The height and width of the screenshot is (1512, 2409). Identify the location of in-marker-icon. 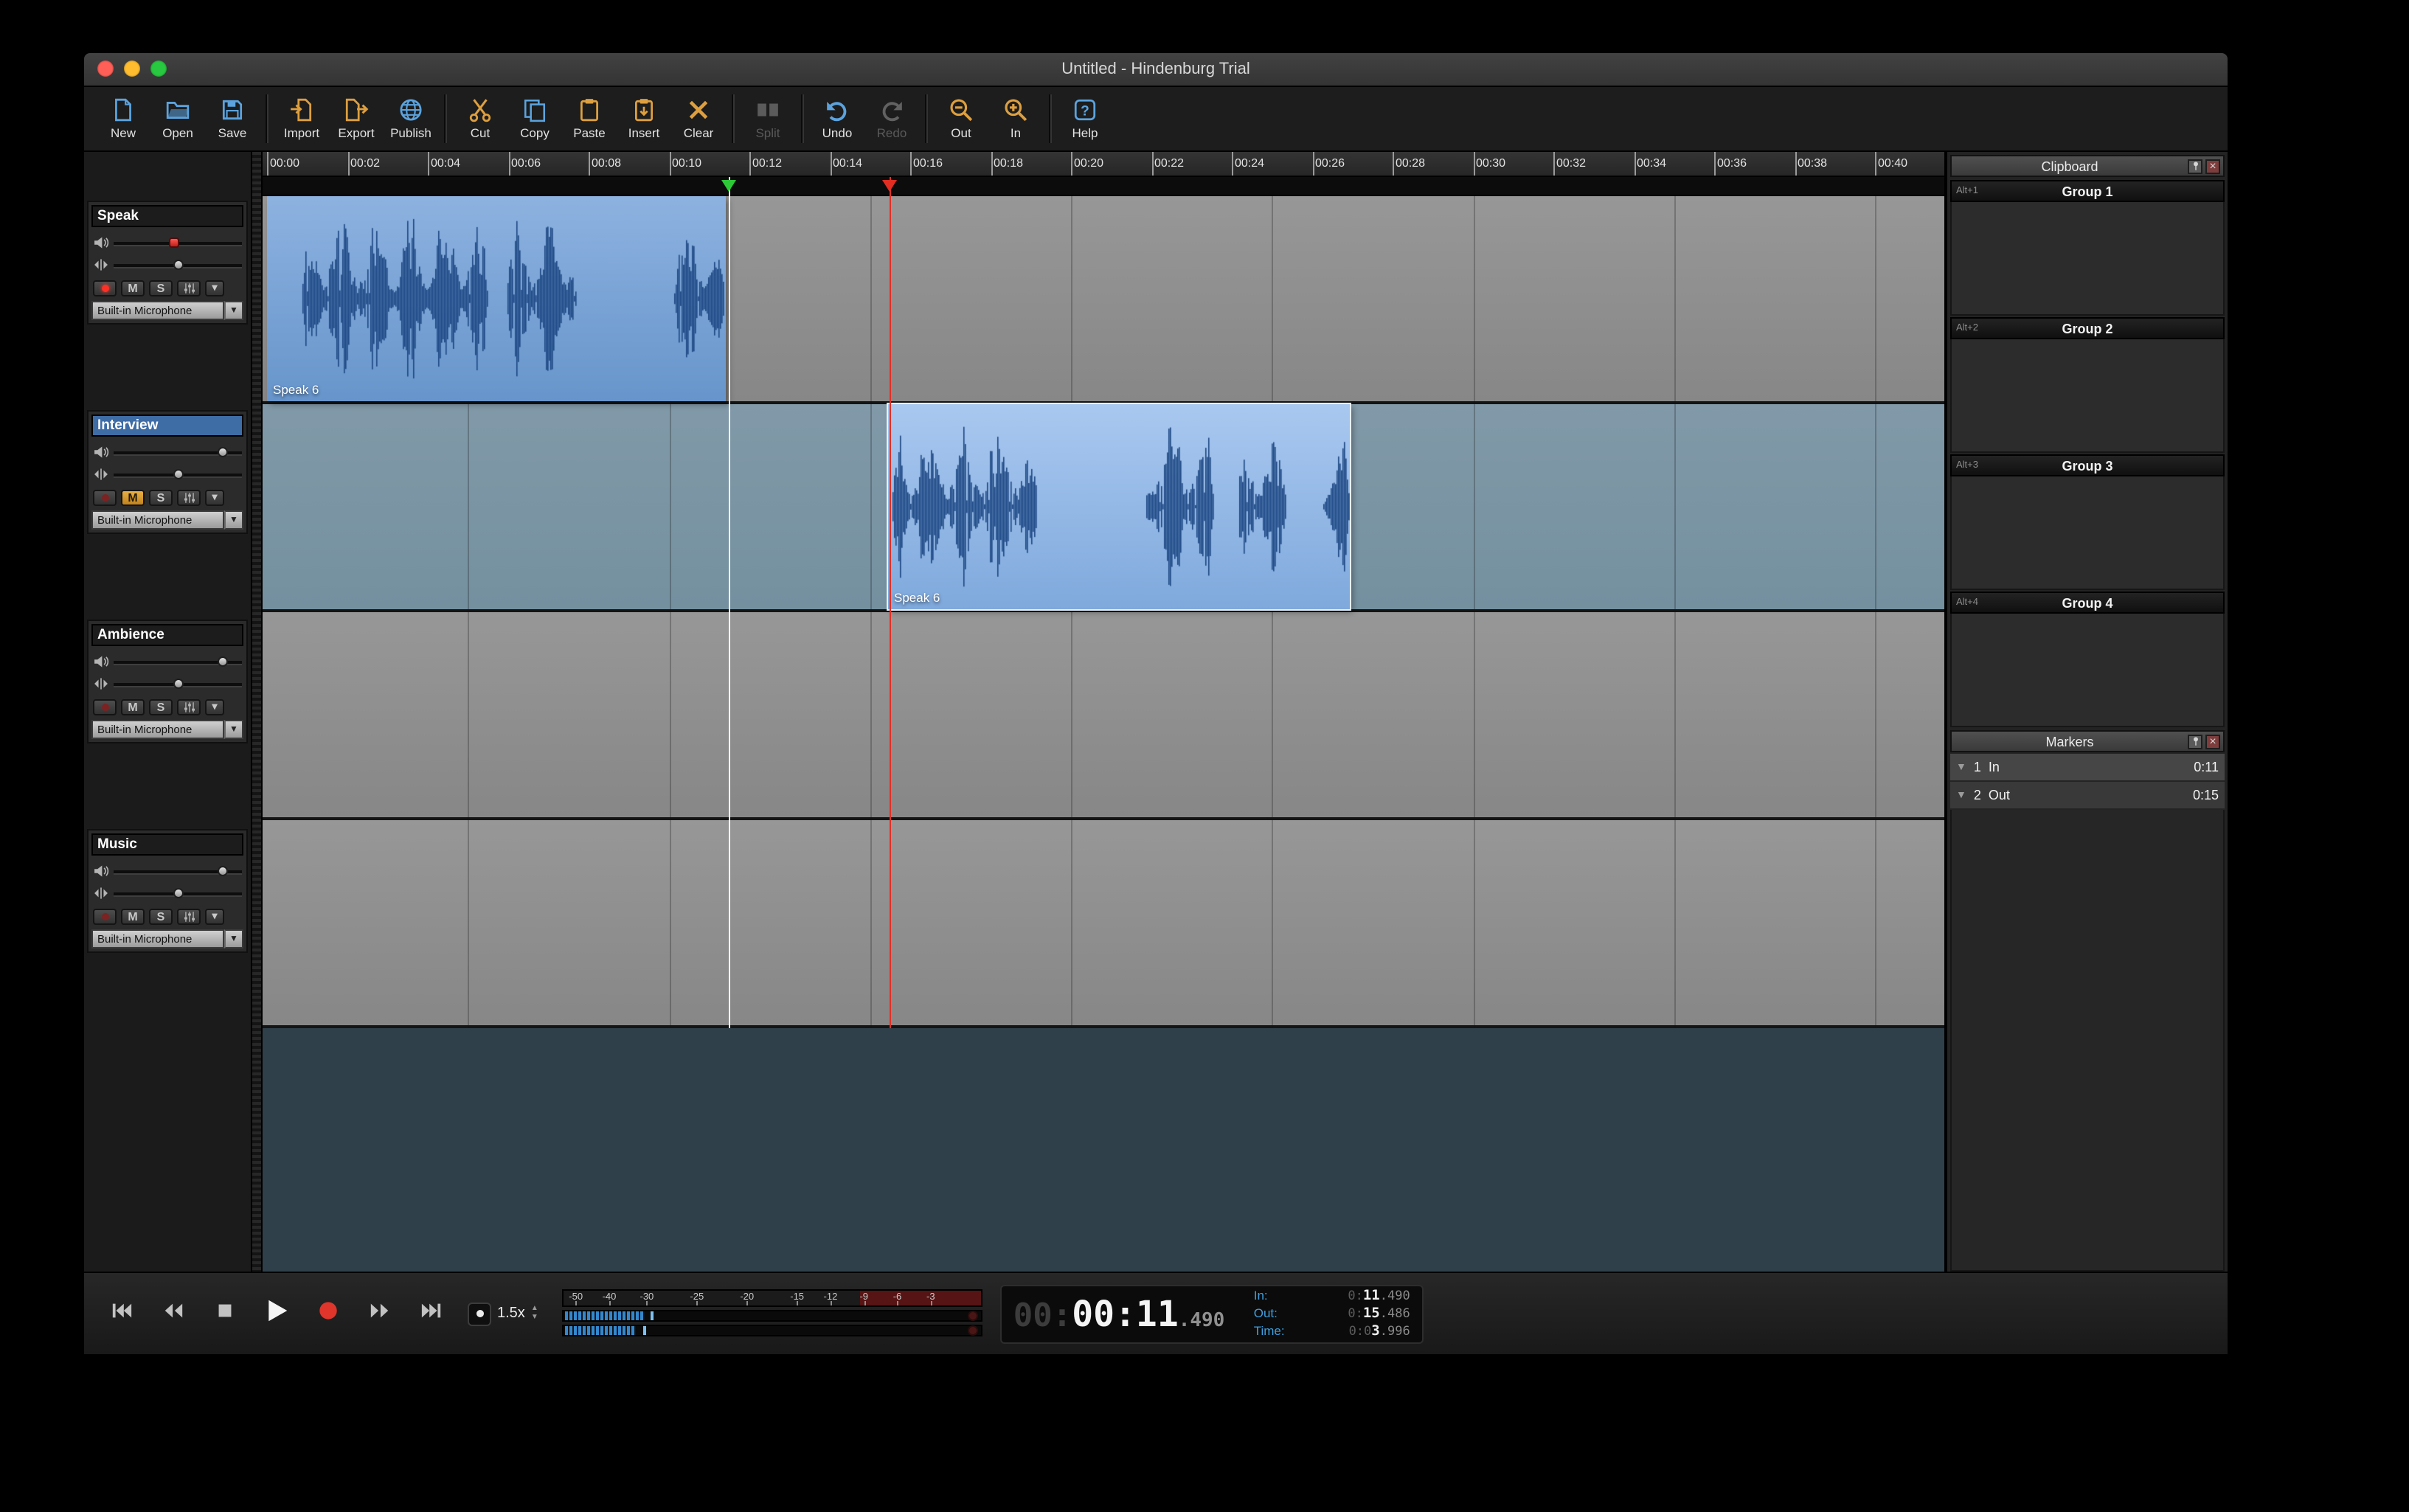
(729, 186).